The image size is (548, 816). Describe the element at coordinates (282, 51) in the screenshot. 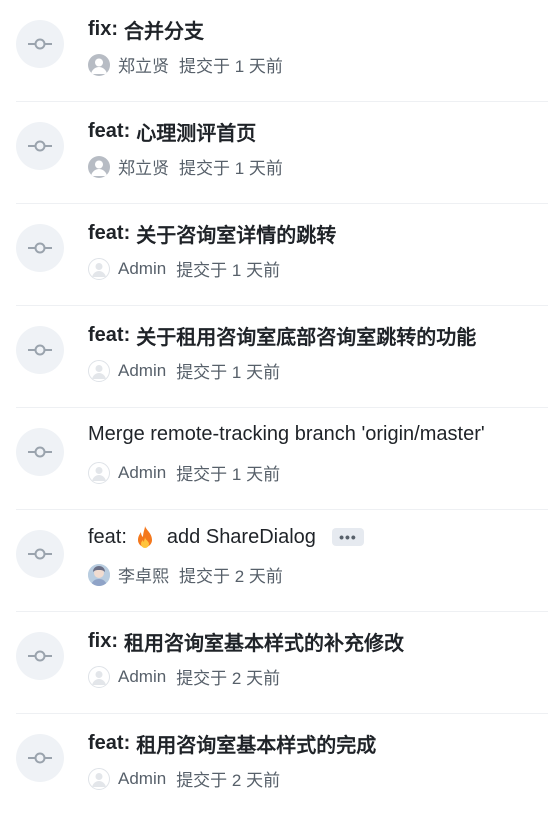

I see `commit-row: fix: 合并分支 郑立贤 提交于 1 天前` at that location.